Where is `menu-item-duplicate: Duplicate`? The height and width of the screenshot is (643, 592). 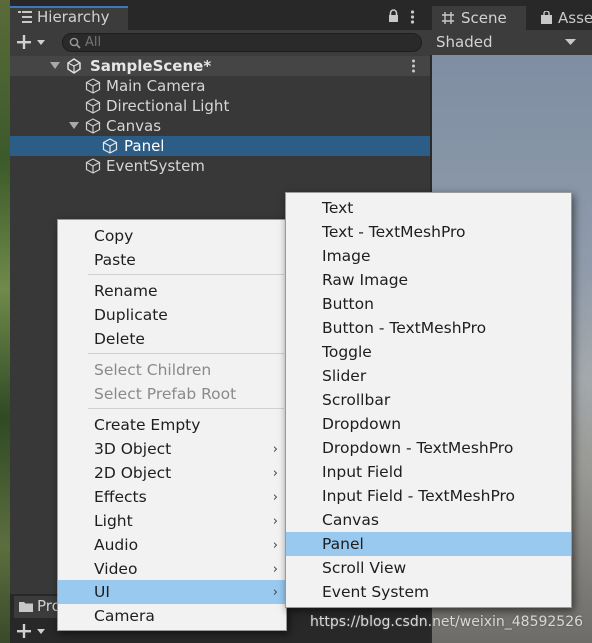 menu-item-duplicate: Duplicate is located at coordinates (172, 315).